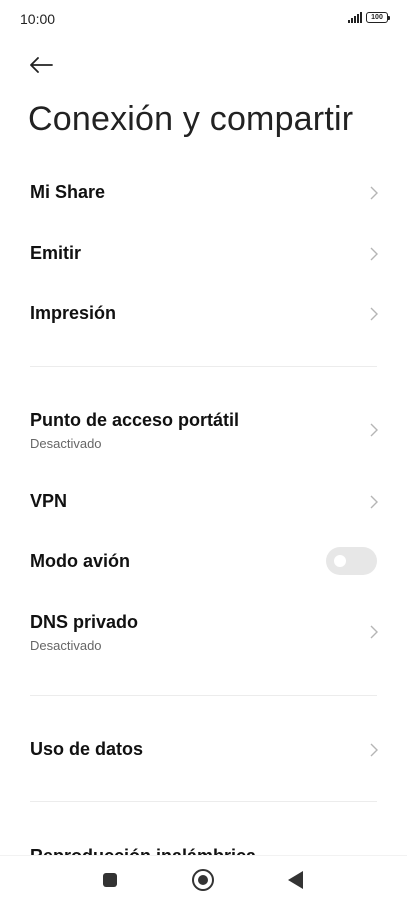  I want to click on item-title: Emitir, so click(56, 253).